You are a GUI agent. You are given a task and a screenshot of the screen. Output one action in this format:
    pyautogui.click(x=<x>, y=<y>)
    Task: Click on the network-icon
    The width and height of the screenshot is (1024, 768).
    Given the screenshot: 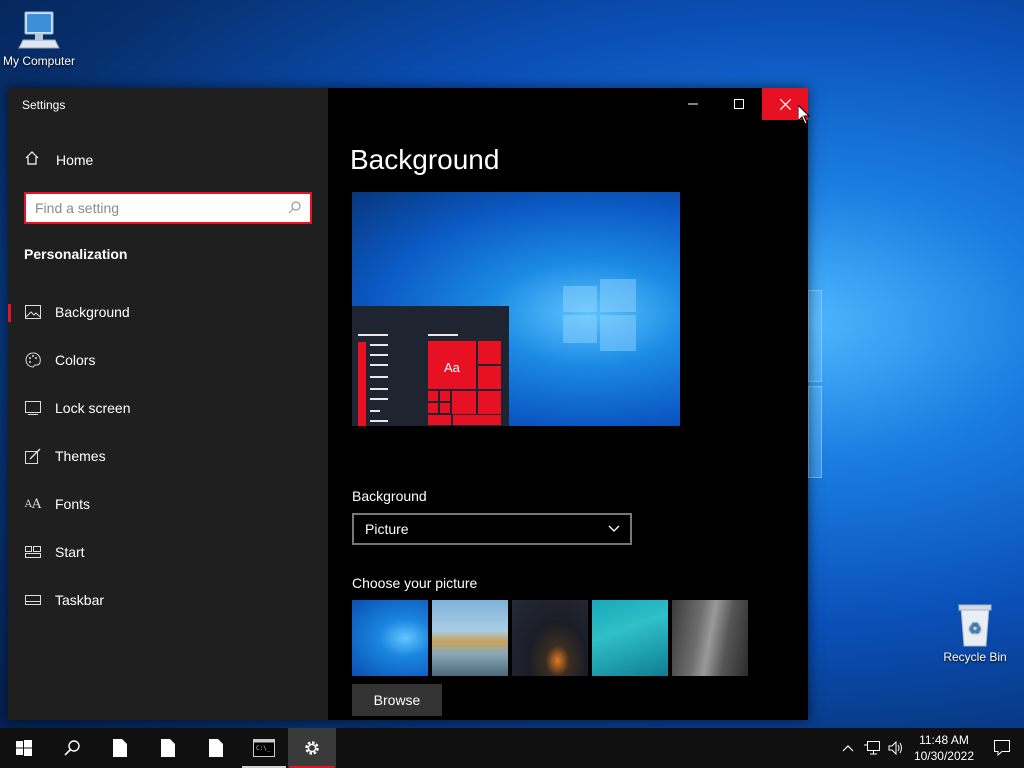 What is the action you would take?
    pyautogui.click(x=871, y=748)
    